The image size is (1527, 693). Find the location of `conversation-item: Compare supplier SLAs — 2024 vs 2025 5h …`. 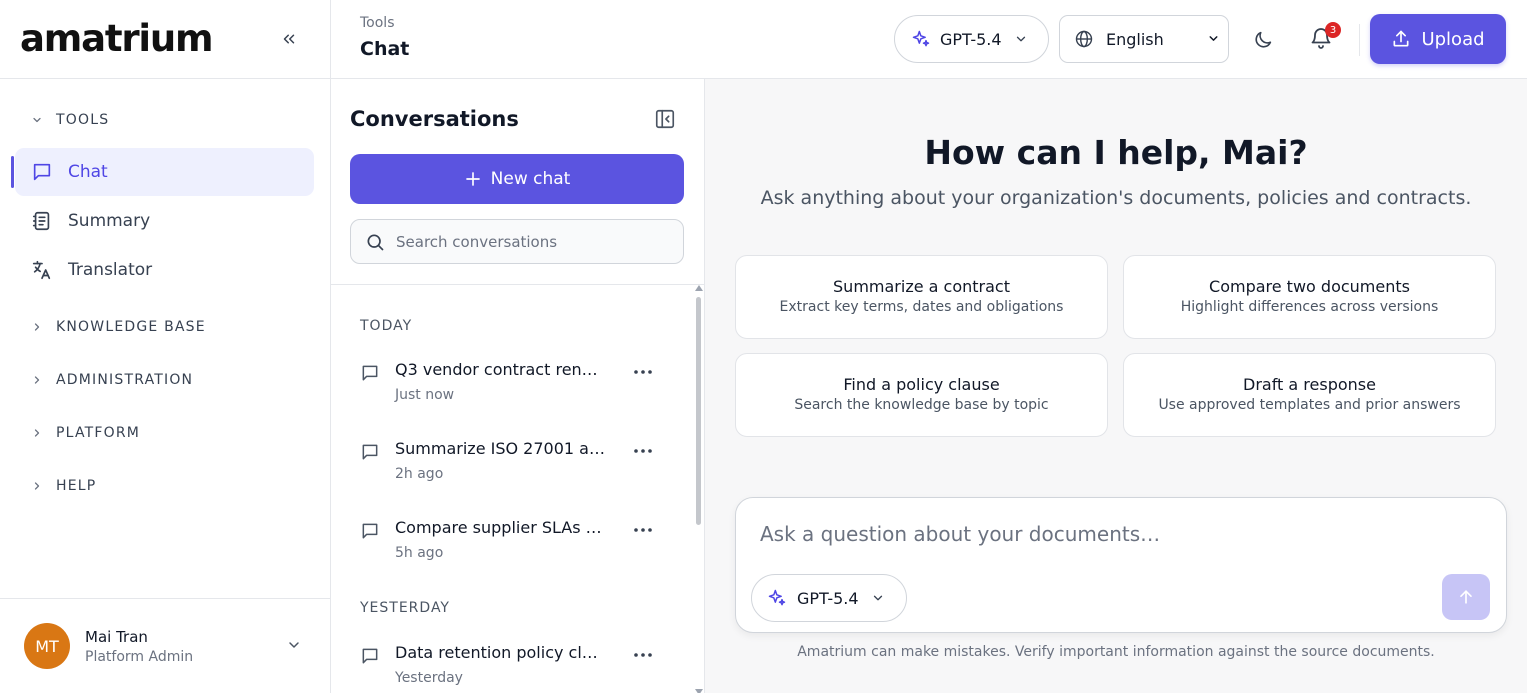

conversation-item: Compare supplier SLAs — 2024 vs 2025 5h … is located at coordinates (512, 550).